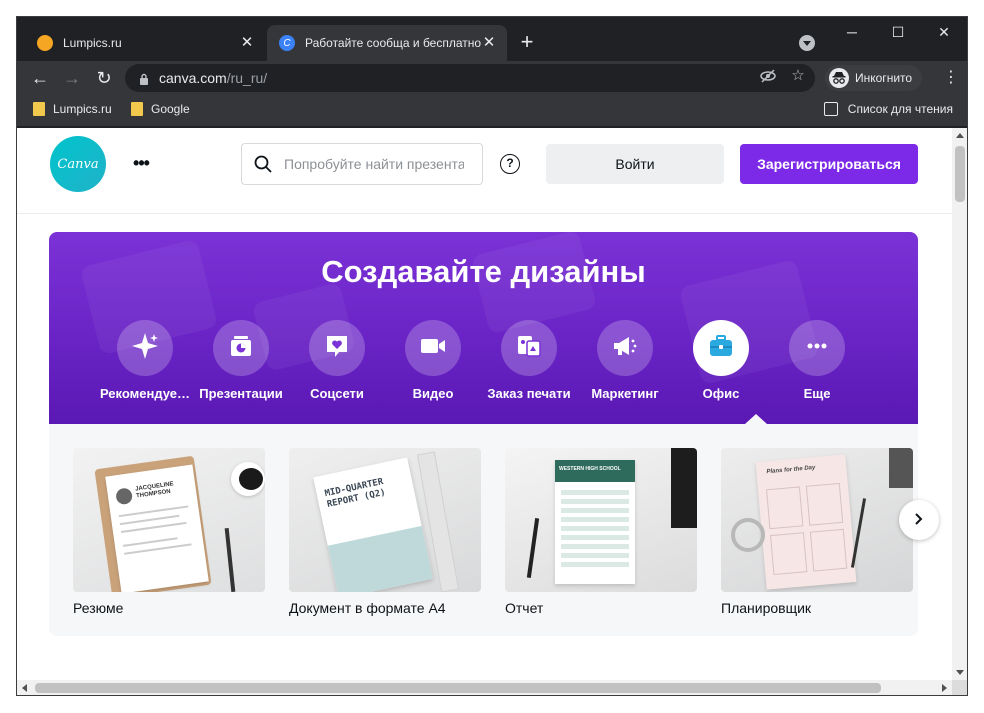  What do you see at coordinates (24, 688) in the screenshot?
I see `scroll-left-arrow-icon` at bounding box center [24, 688].